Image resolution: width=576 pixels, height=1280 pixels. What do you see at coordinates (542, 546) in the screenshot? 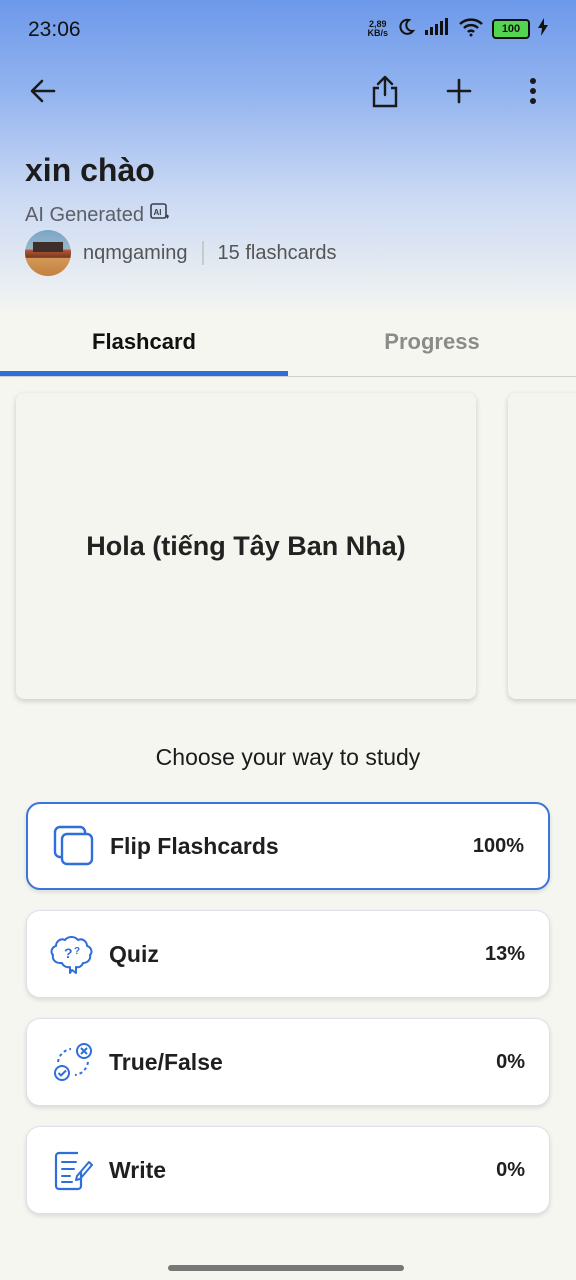
I see `next-flashcard` at bounding box center [542, 546].